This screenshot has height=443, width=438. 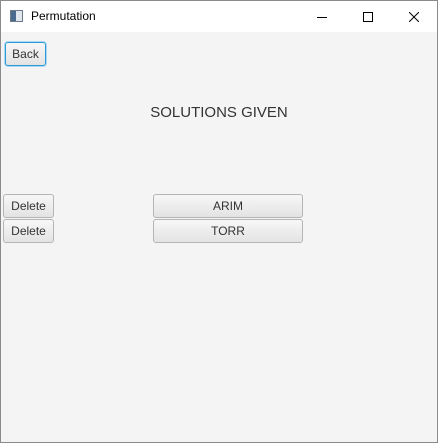 What do you see at coordinates (25, 54) in the screenshot?
I see `back-button: Back` at bounding box center [25, 54].